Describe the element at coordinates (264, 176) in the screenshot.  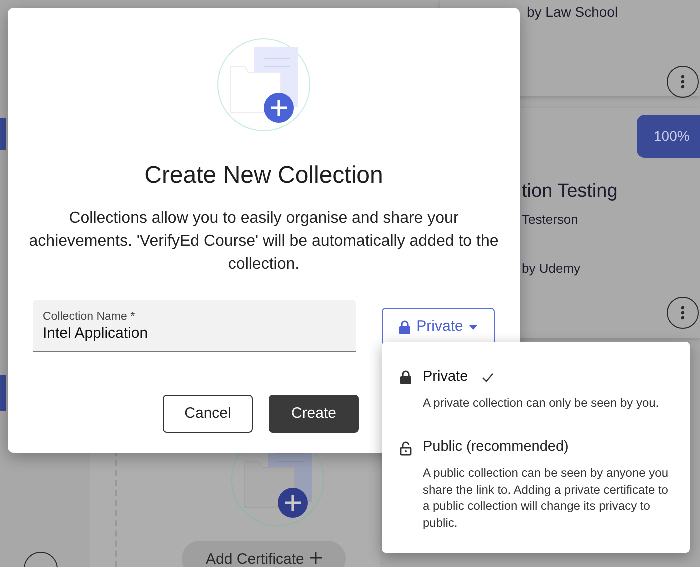
I see `dialog-title: Create New Collection` at that location.